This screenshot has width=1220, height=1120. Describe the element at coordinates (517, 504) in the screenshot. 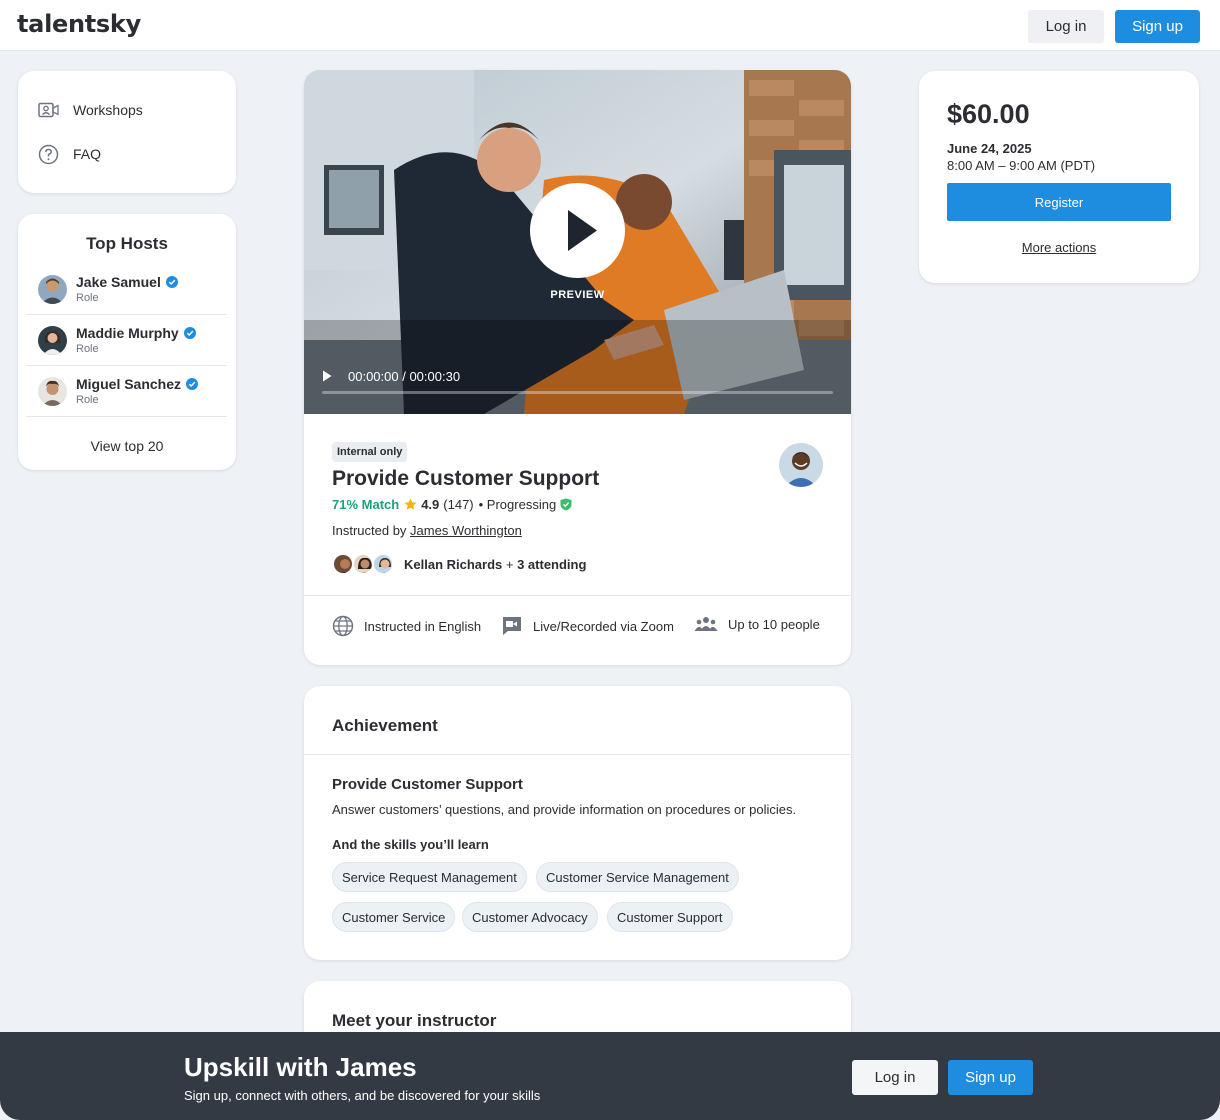

I see `progress-status: • Progressing` at that location.